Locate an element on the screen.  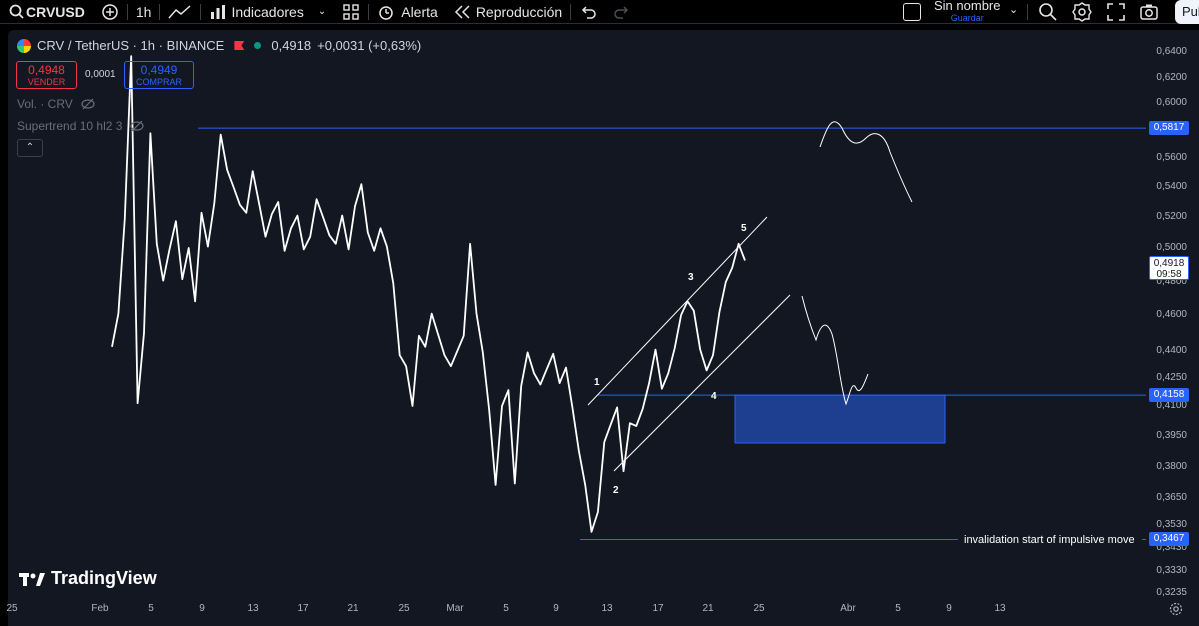
line-chart-icon is located at coordinates (179, 11).